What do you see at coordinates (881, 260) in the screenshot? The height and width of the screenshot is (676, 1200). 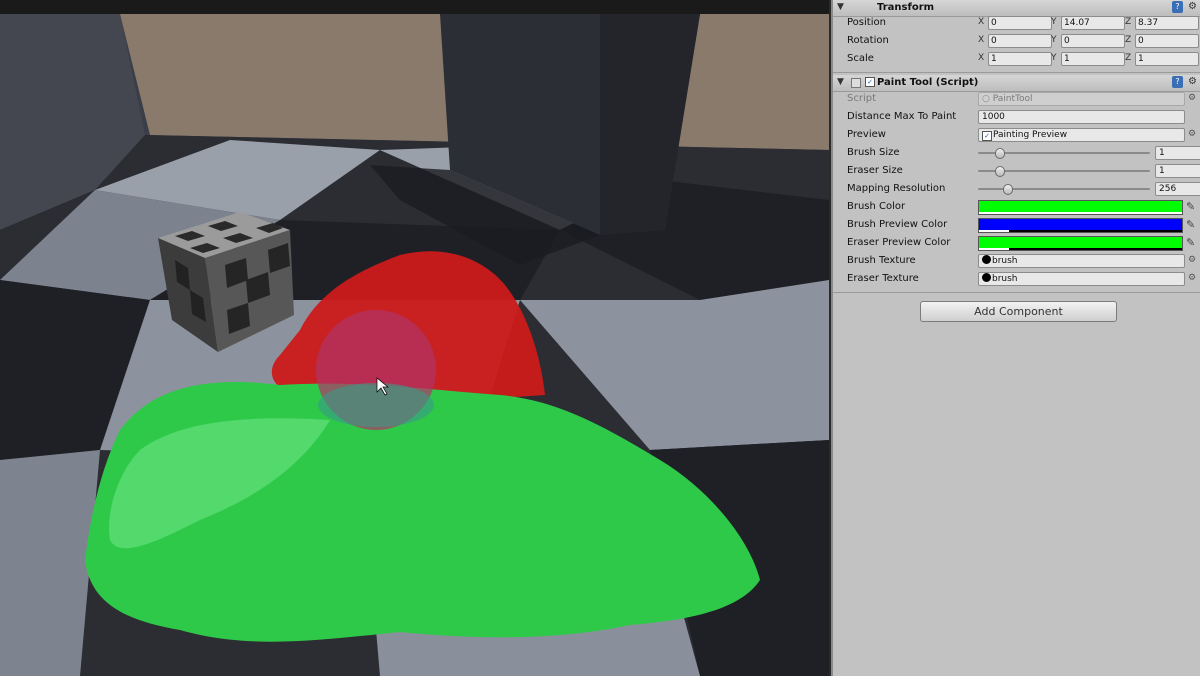 I see `brush-texture-label: Brush Texture` at bounding box center [881, 260].